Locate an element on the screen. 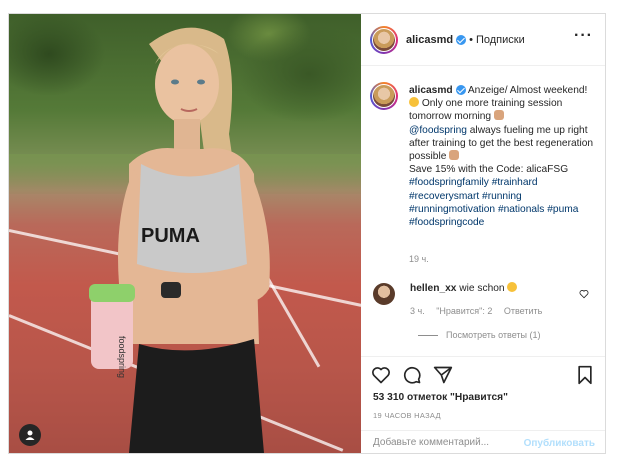  comment-text: hellen_xx wie schon is located at coordinates (464, 288).